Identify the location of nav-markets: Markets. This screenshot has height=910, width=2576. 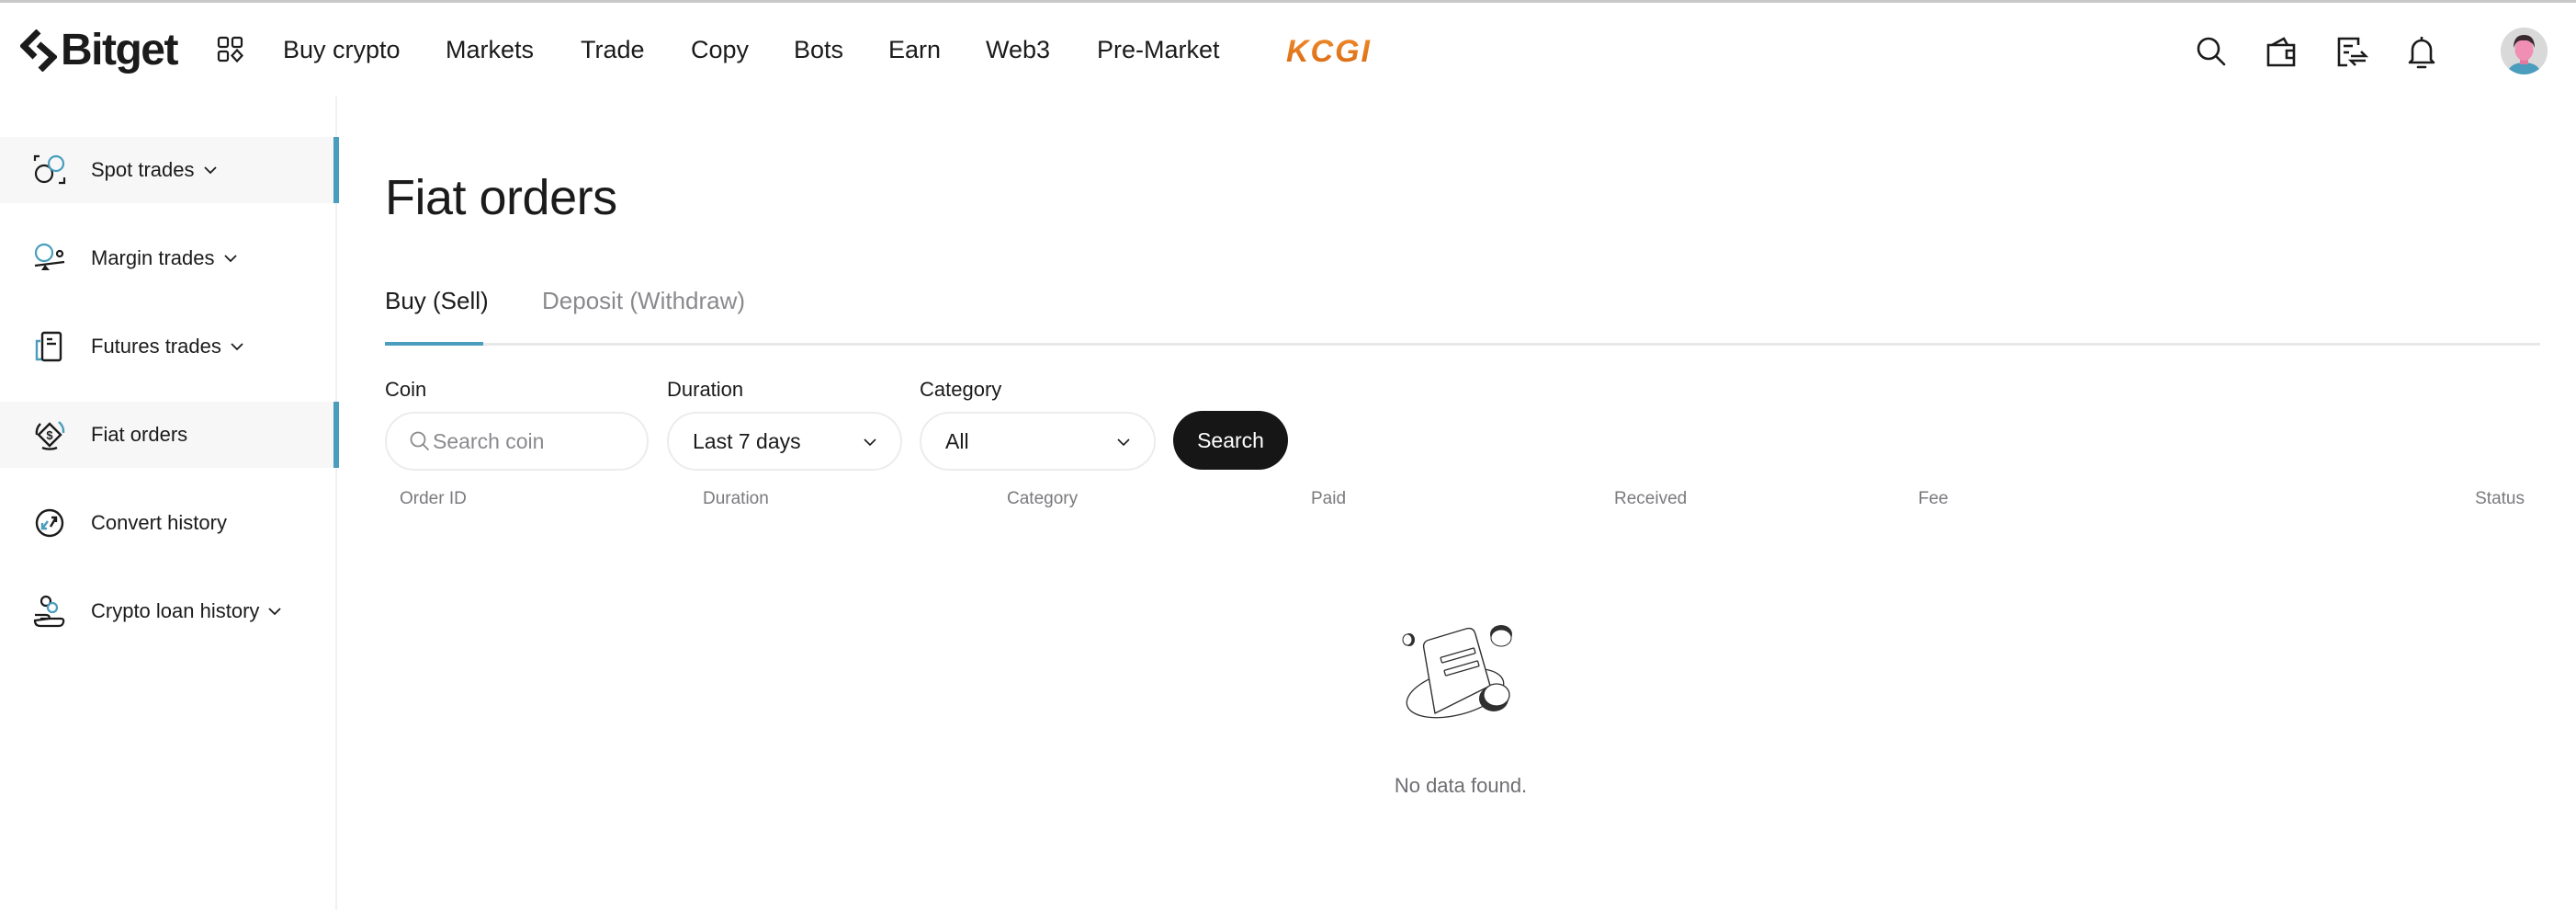
(490, 49).